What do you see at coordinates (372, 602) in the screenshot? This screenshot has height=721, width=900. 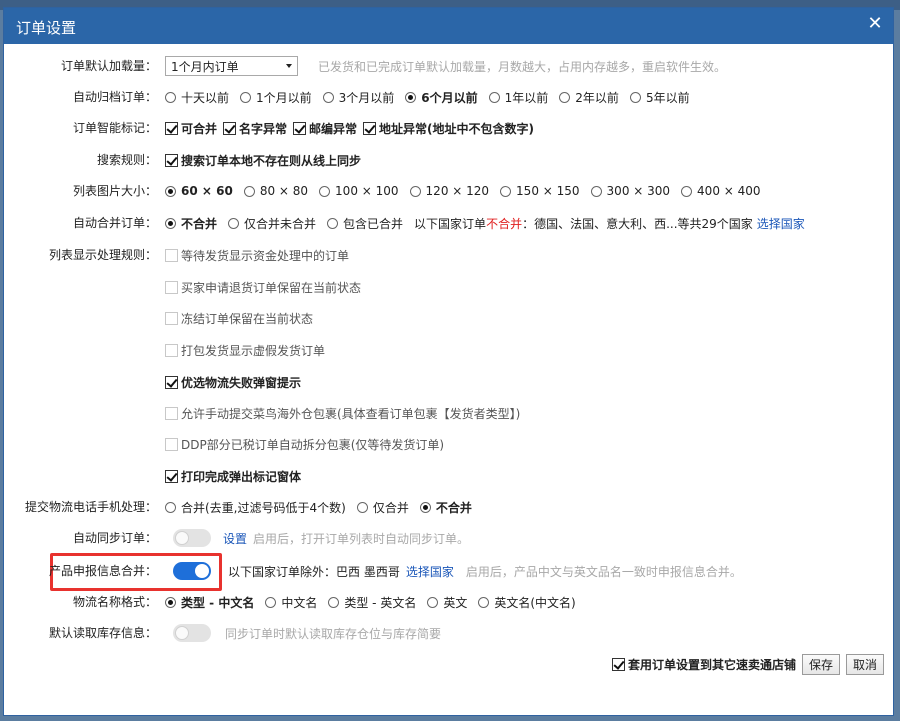 I see `logistics-name-option: 类型 - 英文名` at bounding box center [372, 602].